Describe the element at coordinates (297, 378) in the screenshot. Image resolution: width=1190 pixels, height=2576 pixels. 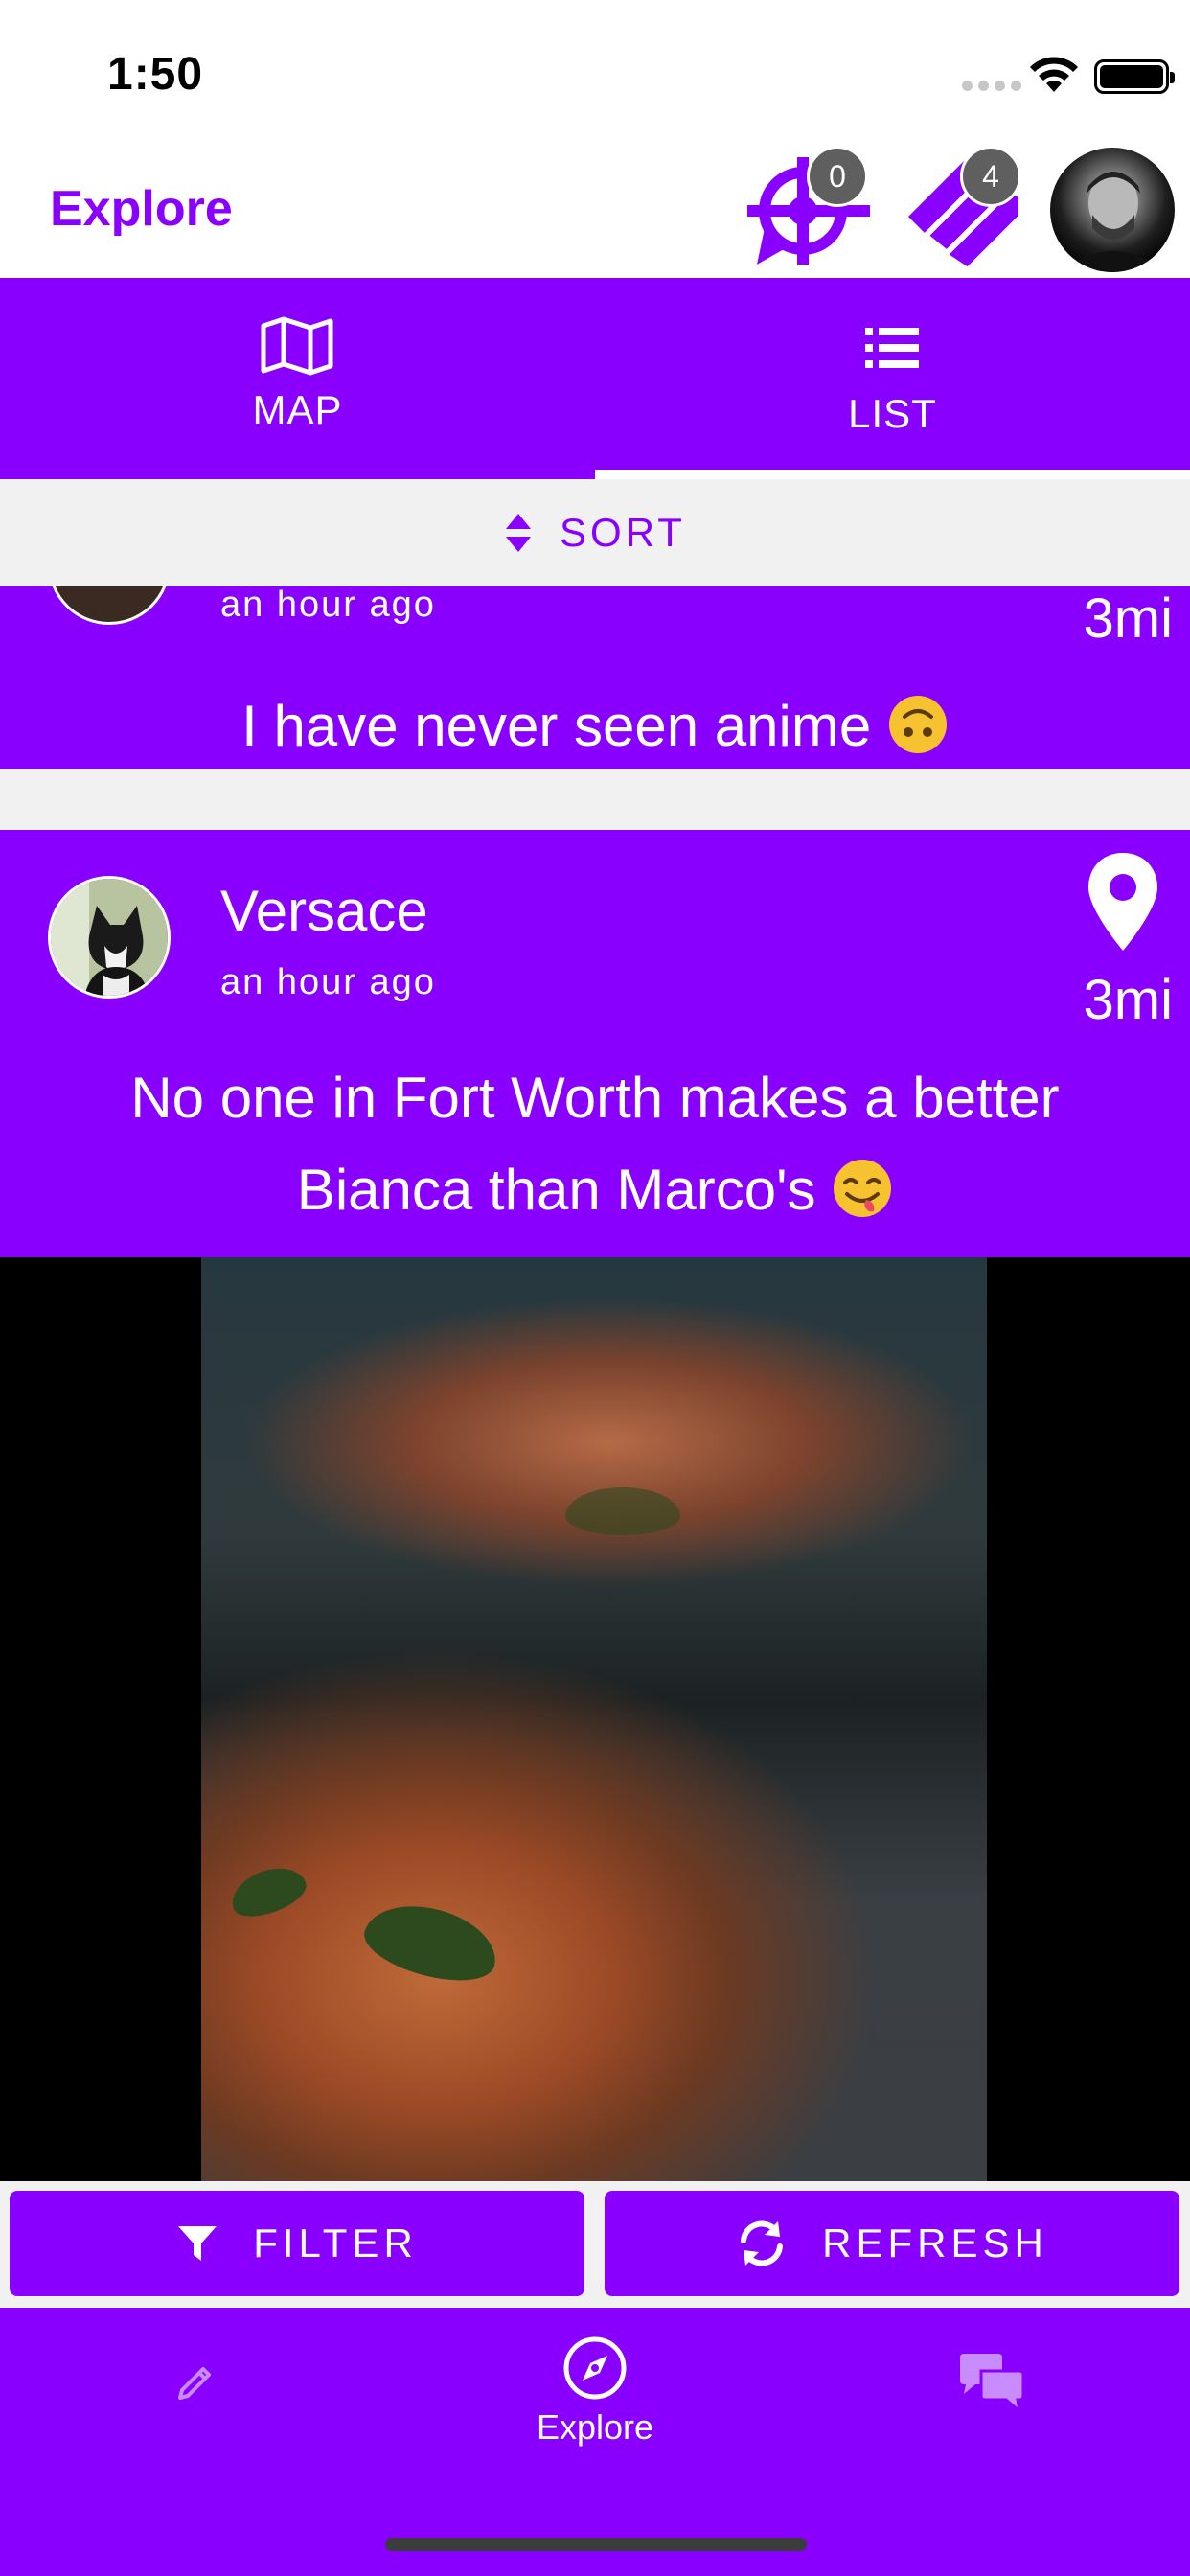
I see `tab-map: MAP` at that location.